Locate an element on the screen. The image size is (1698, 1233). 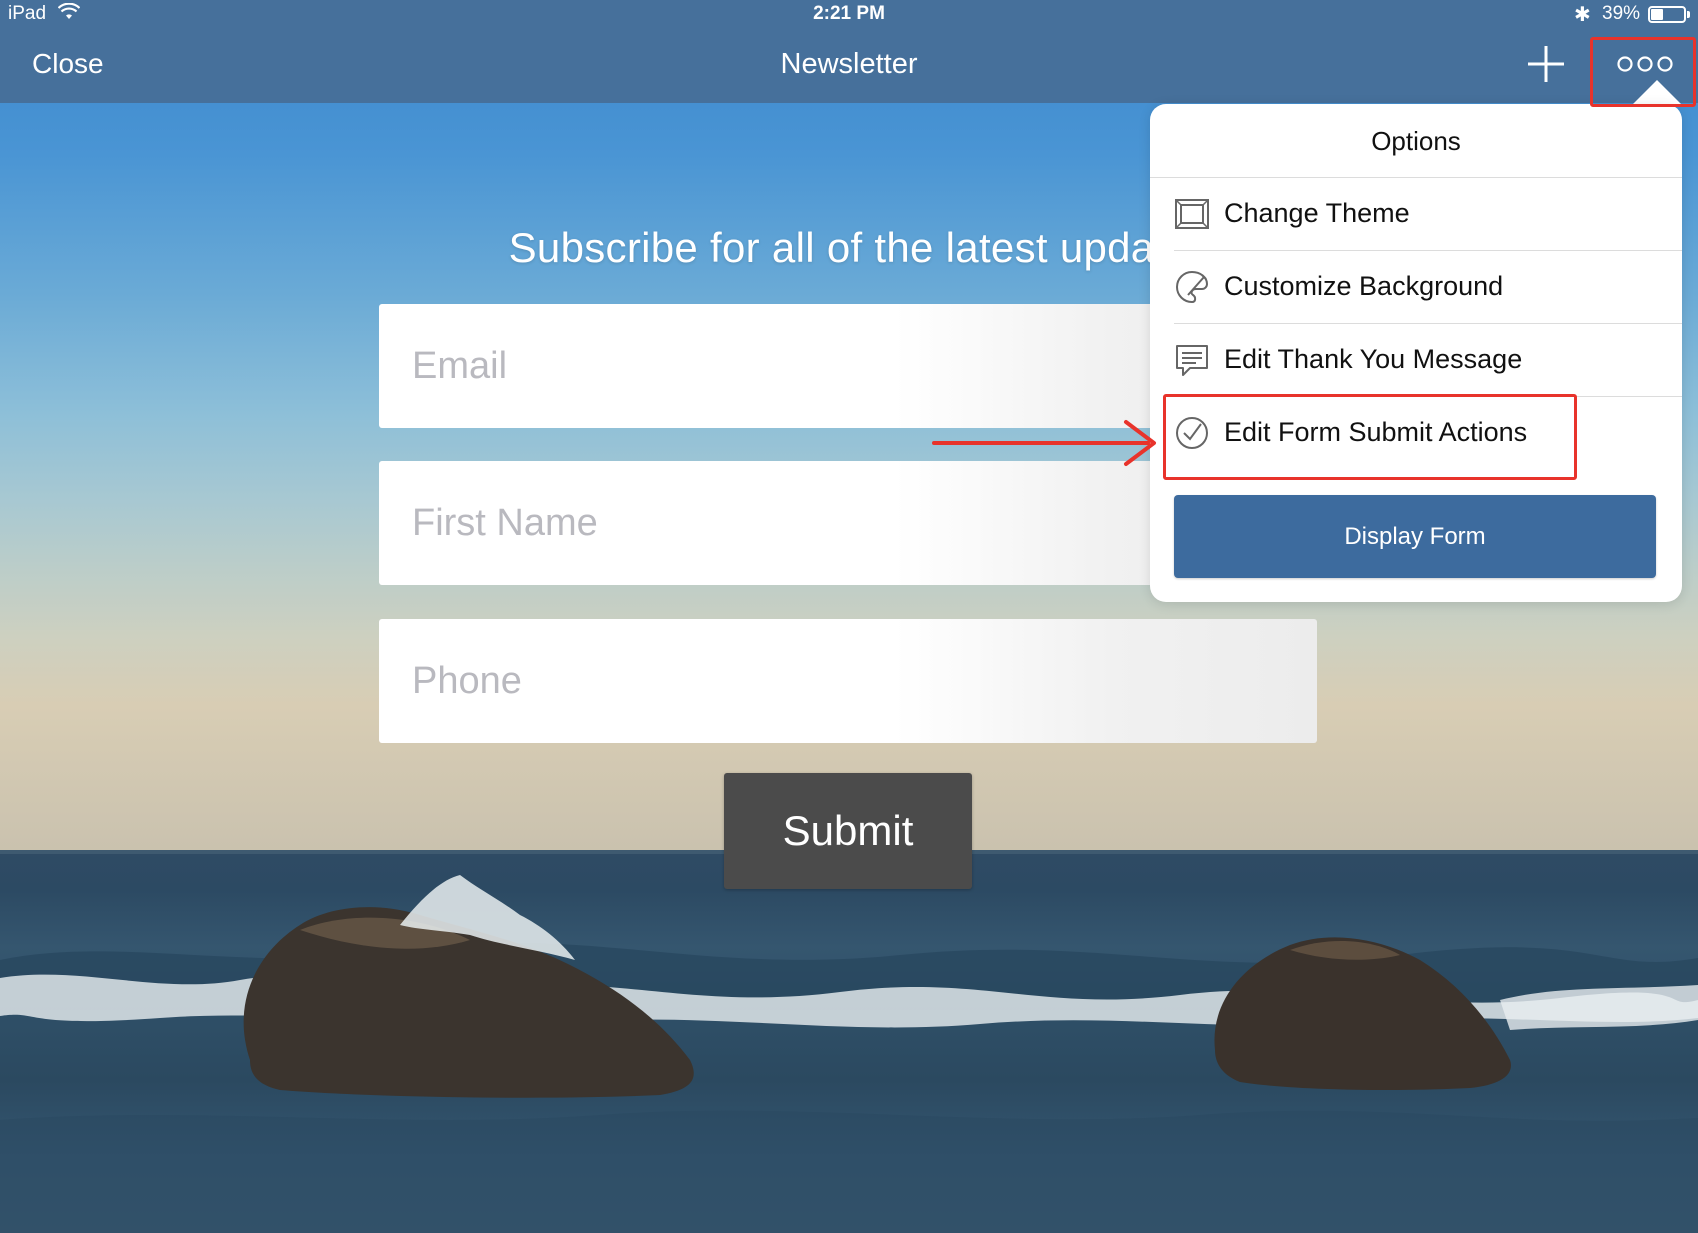
menu-item-label: Edit Thank You Message is located at coordinates (1373, 359).